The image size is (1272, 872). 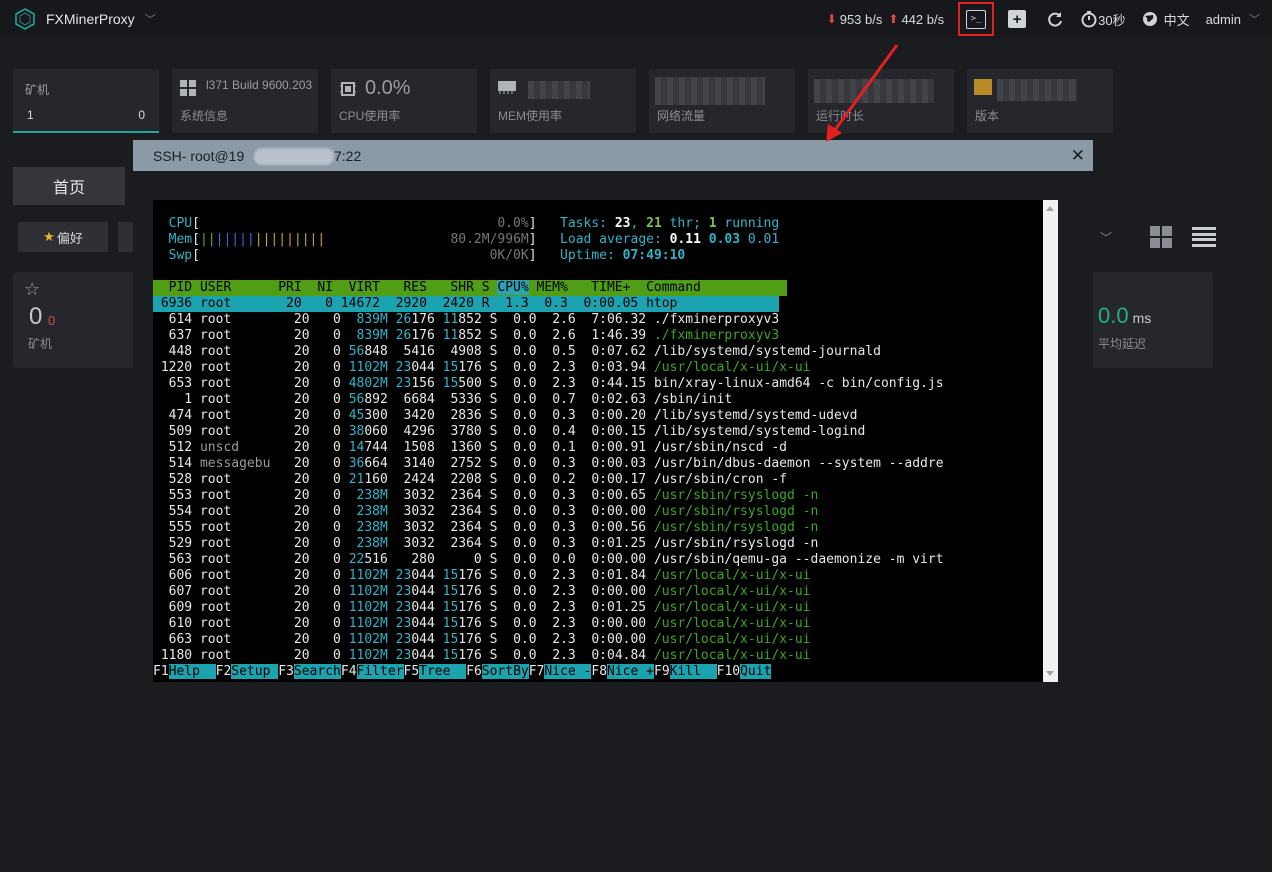 I want to click on download-icon: ⬇, so click(x=831, y=19).